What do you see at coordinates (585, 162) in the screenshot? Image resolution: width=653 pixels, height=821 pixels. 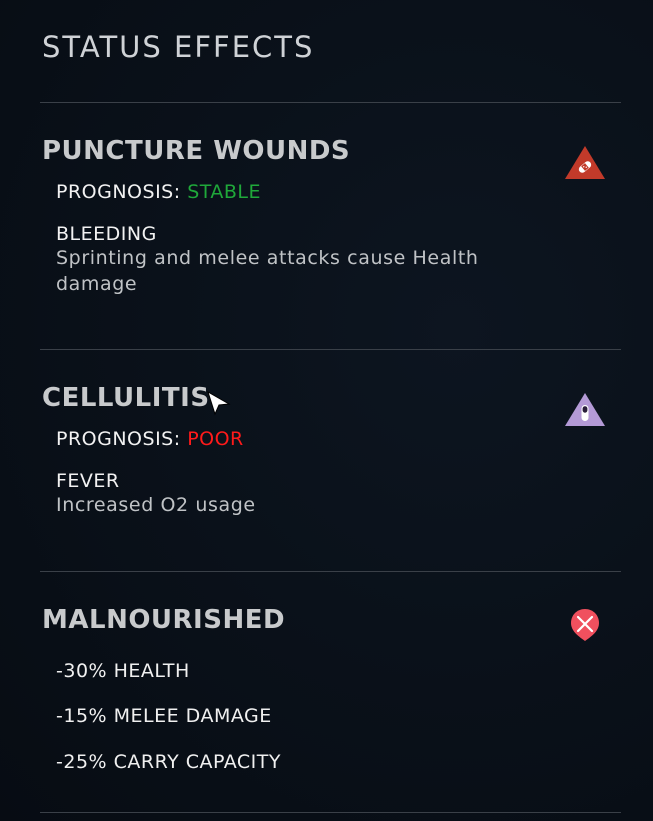 I see `bandage-warning-icon` at bounding box center [585, 162].